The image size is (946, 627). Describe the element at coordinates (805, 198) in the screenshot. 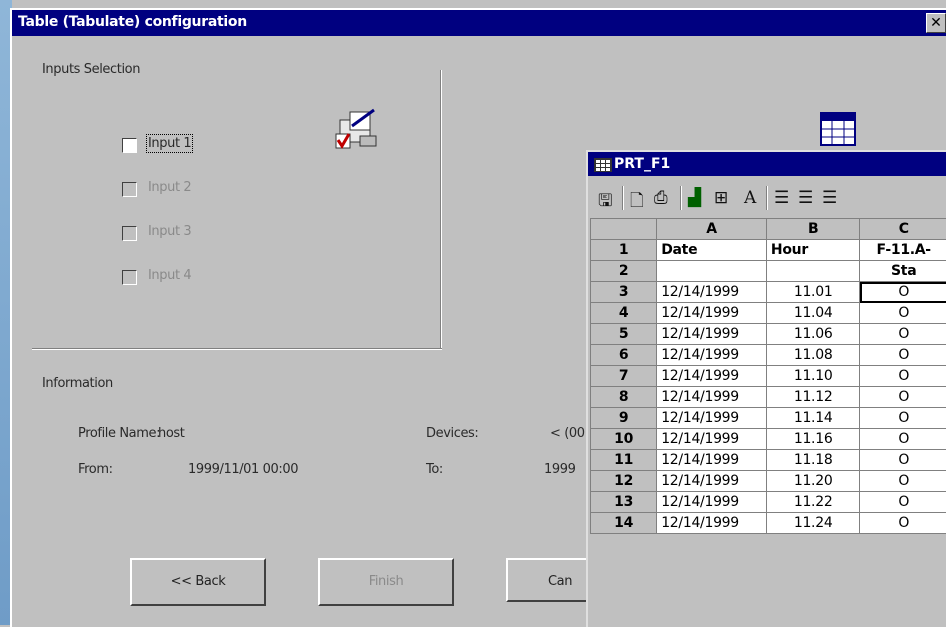

I see `align-center-icon: ☰` at that location.